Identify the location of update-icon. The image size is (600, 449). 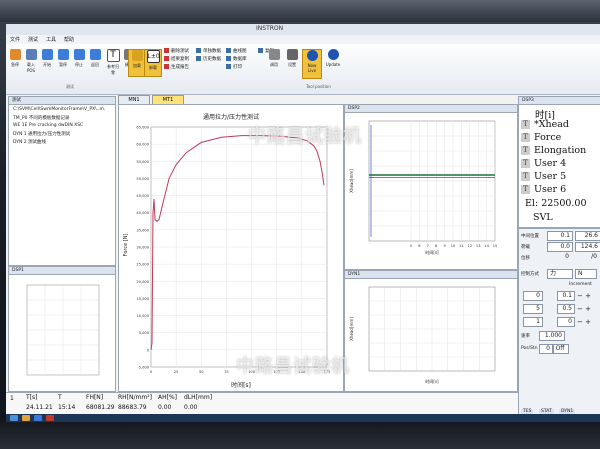
(333, 54).